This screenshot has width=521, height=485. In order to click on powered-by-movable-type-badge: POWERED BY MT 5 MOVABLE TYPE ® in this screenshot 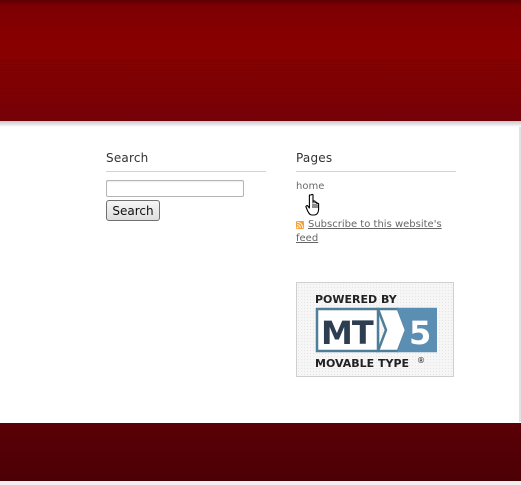, I will do `click(375, 329)`.